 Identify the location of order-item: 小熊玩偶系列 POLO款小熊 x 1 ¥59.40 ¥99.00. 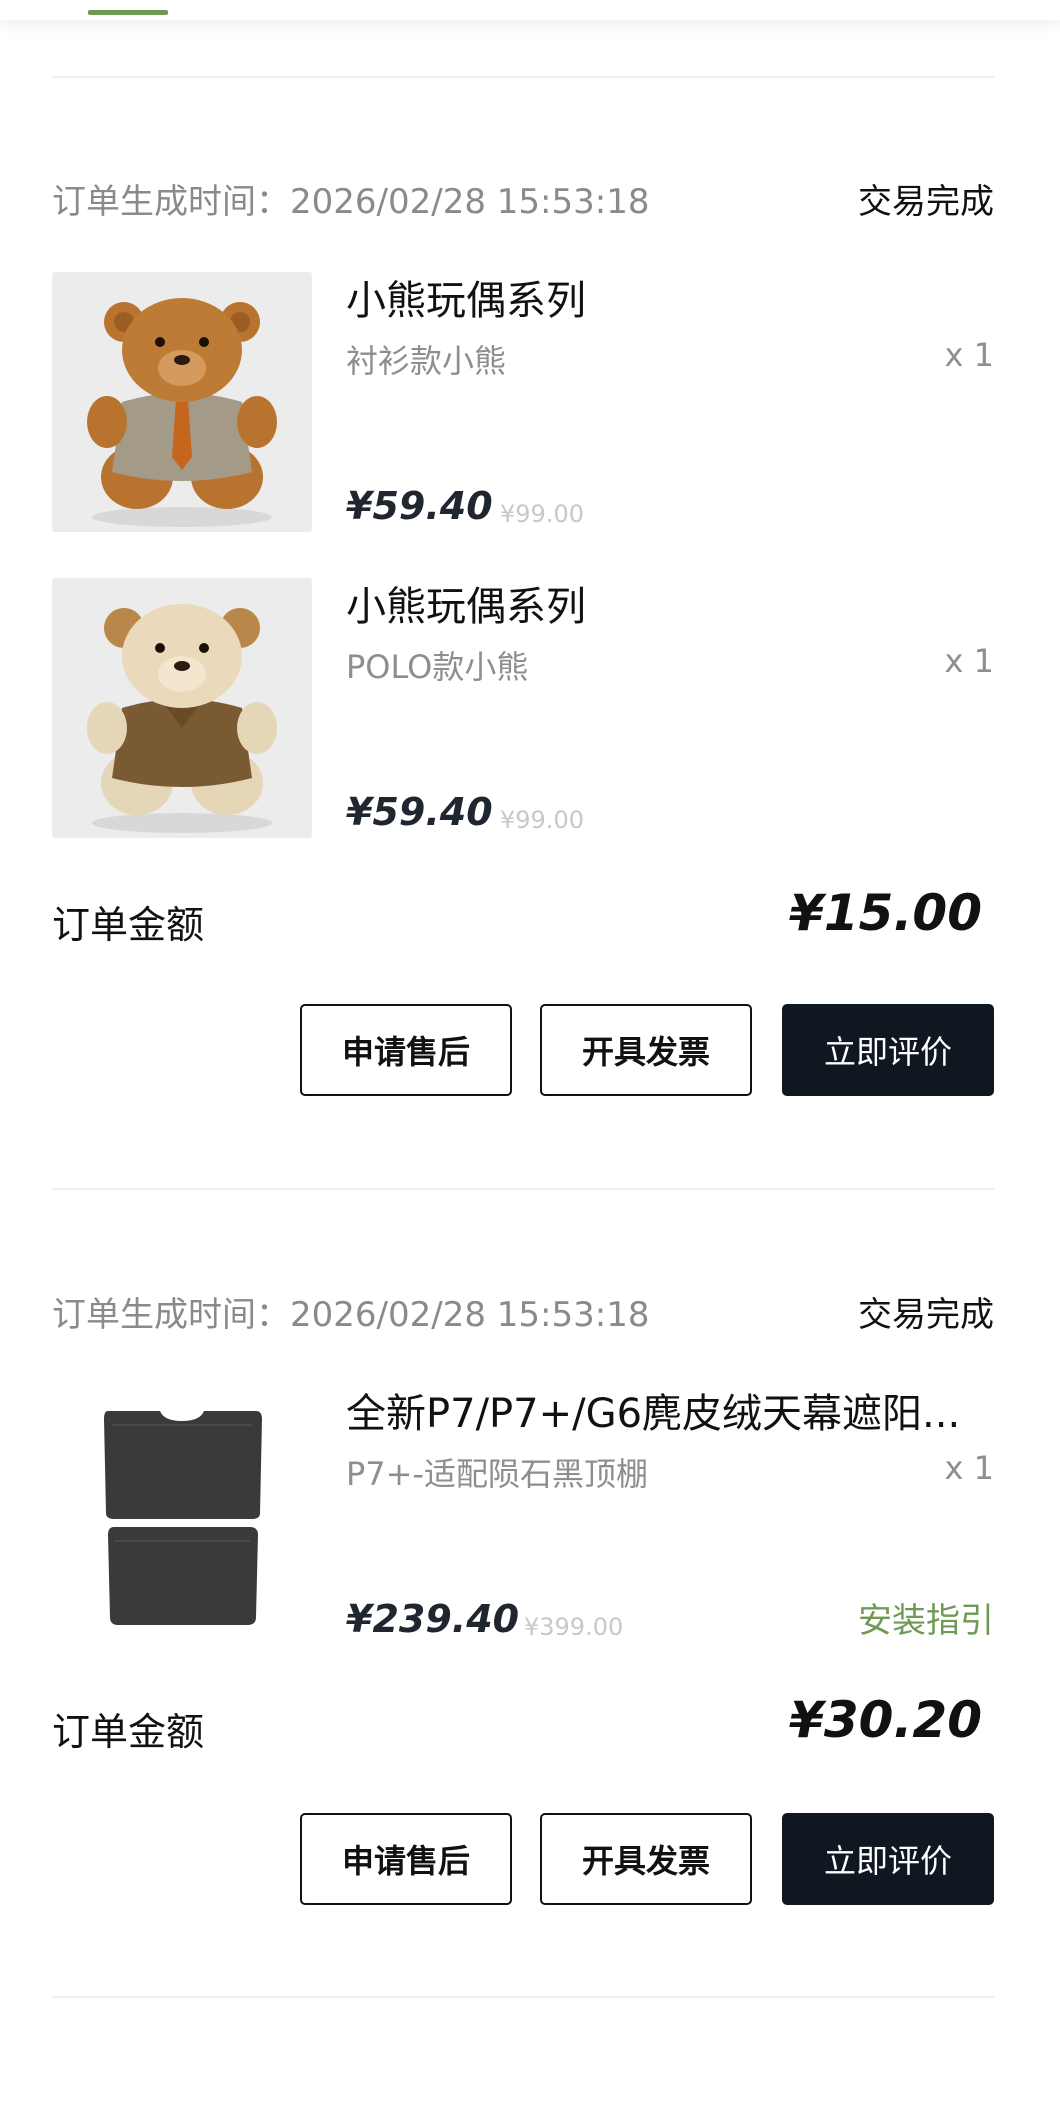
(523, 708).